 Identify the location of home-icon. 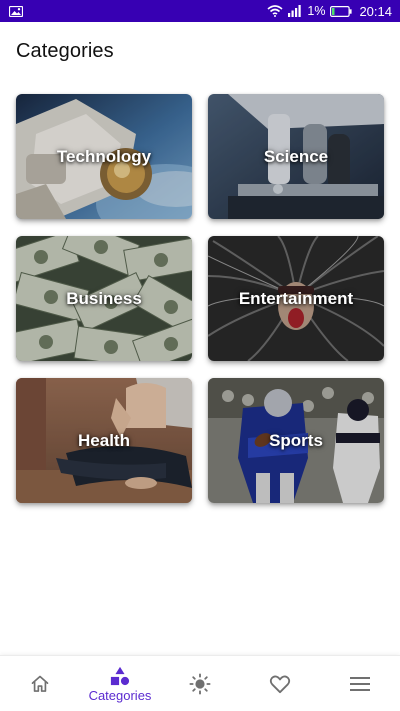
(40, 683).